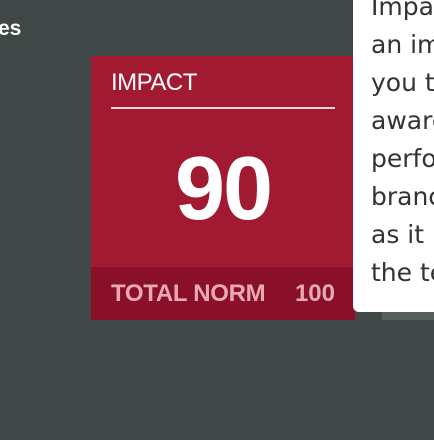 This screenshot has width=434, height=440. What do you see at coordinates (402, 272) in the screenshot?
I see `tooltip-line: the te` at bounding box center [402, 272].